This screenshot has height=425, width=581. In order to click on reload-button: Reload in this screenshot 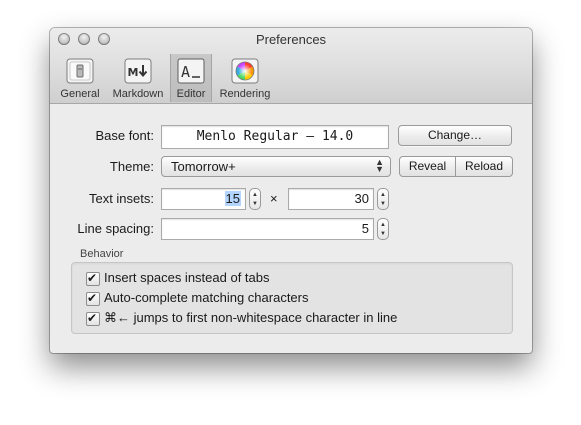, I will do `click(484, 166)`.